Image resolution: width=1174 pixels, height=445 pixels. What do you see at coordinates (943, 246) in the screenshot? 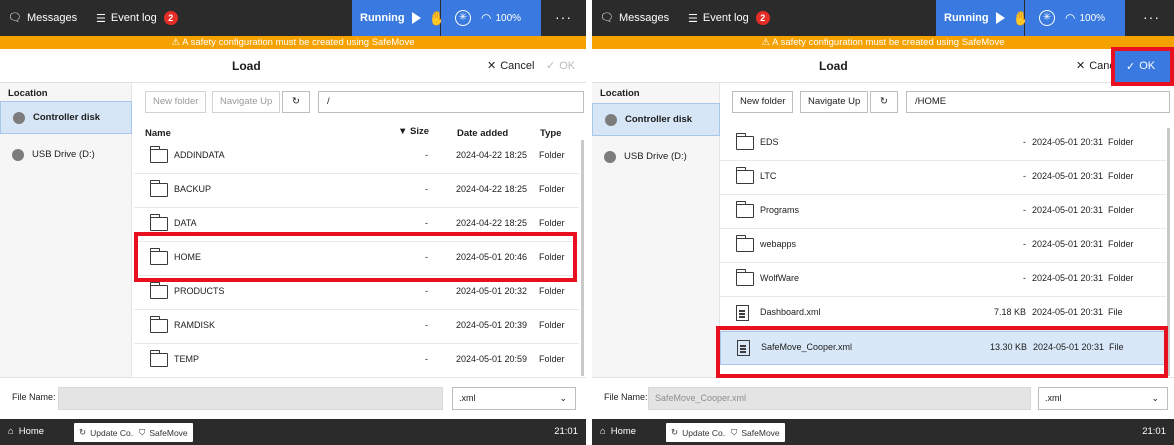
I see `table-row: webapps -2024-05-01 20:31 Folder` at bounding box center [943, 246].